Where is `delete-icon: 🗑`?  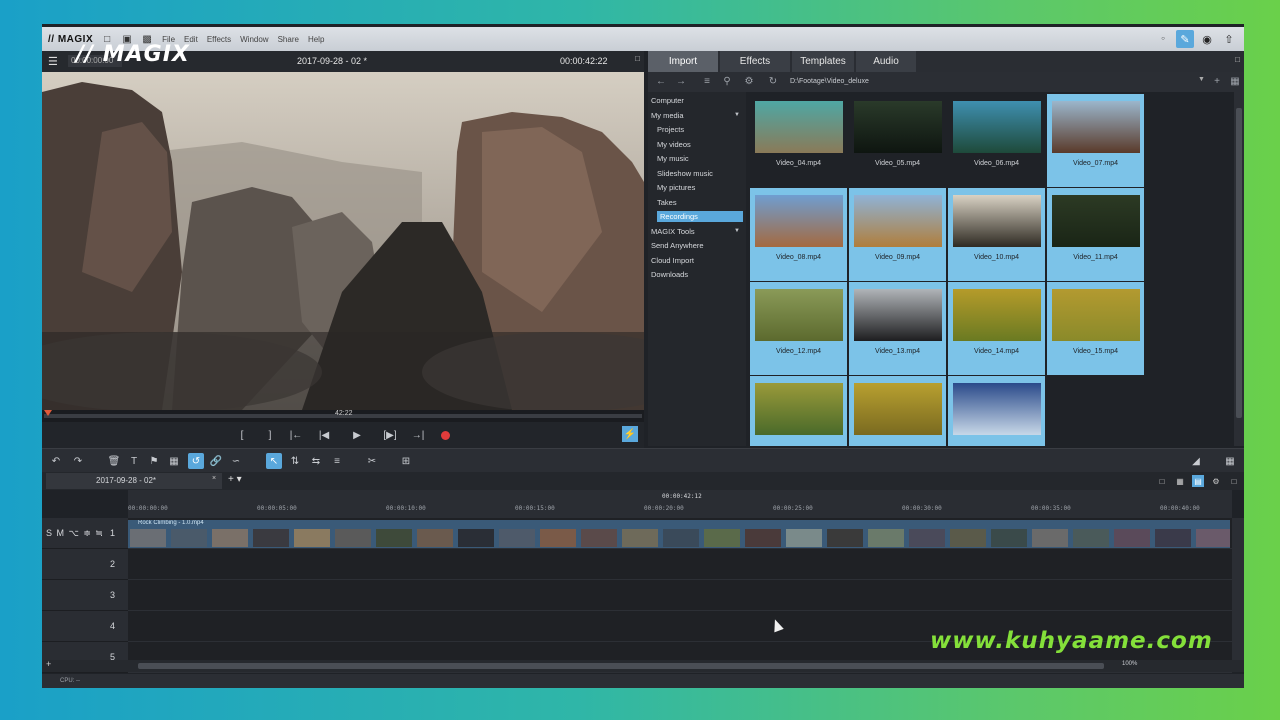
delete-icon: 🗑 is located at coordinates (114, 461).